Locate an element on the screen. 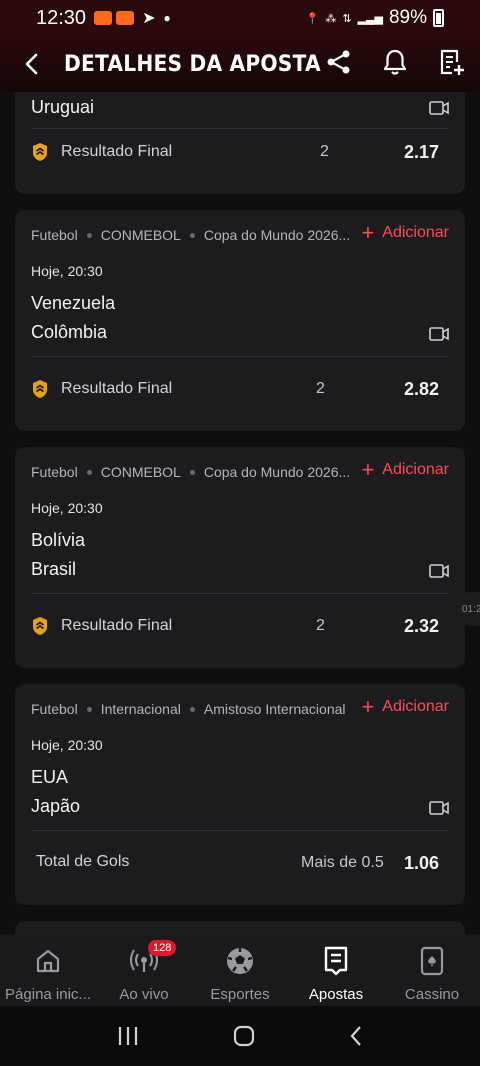  nav-sports: Esportes is located at coordinates (240, 970).